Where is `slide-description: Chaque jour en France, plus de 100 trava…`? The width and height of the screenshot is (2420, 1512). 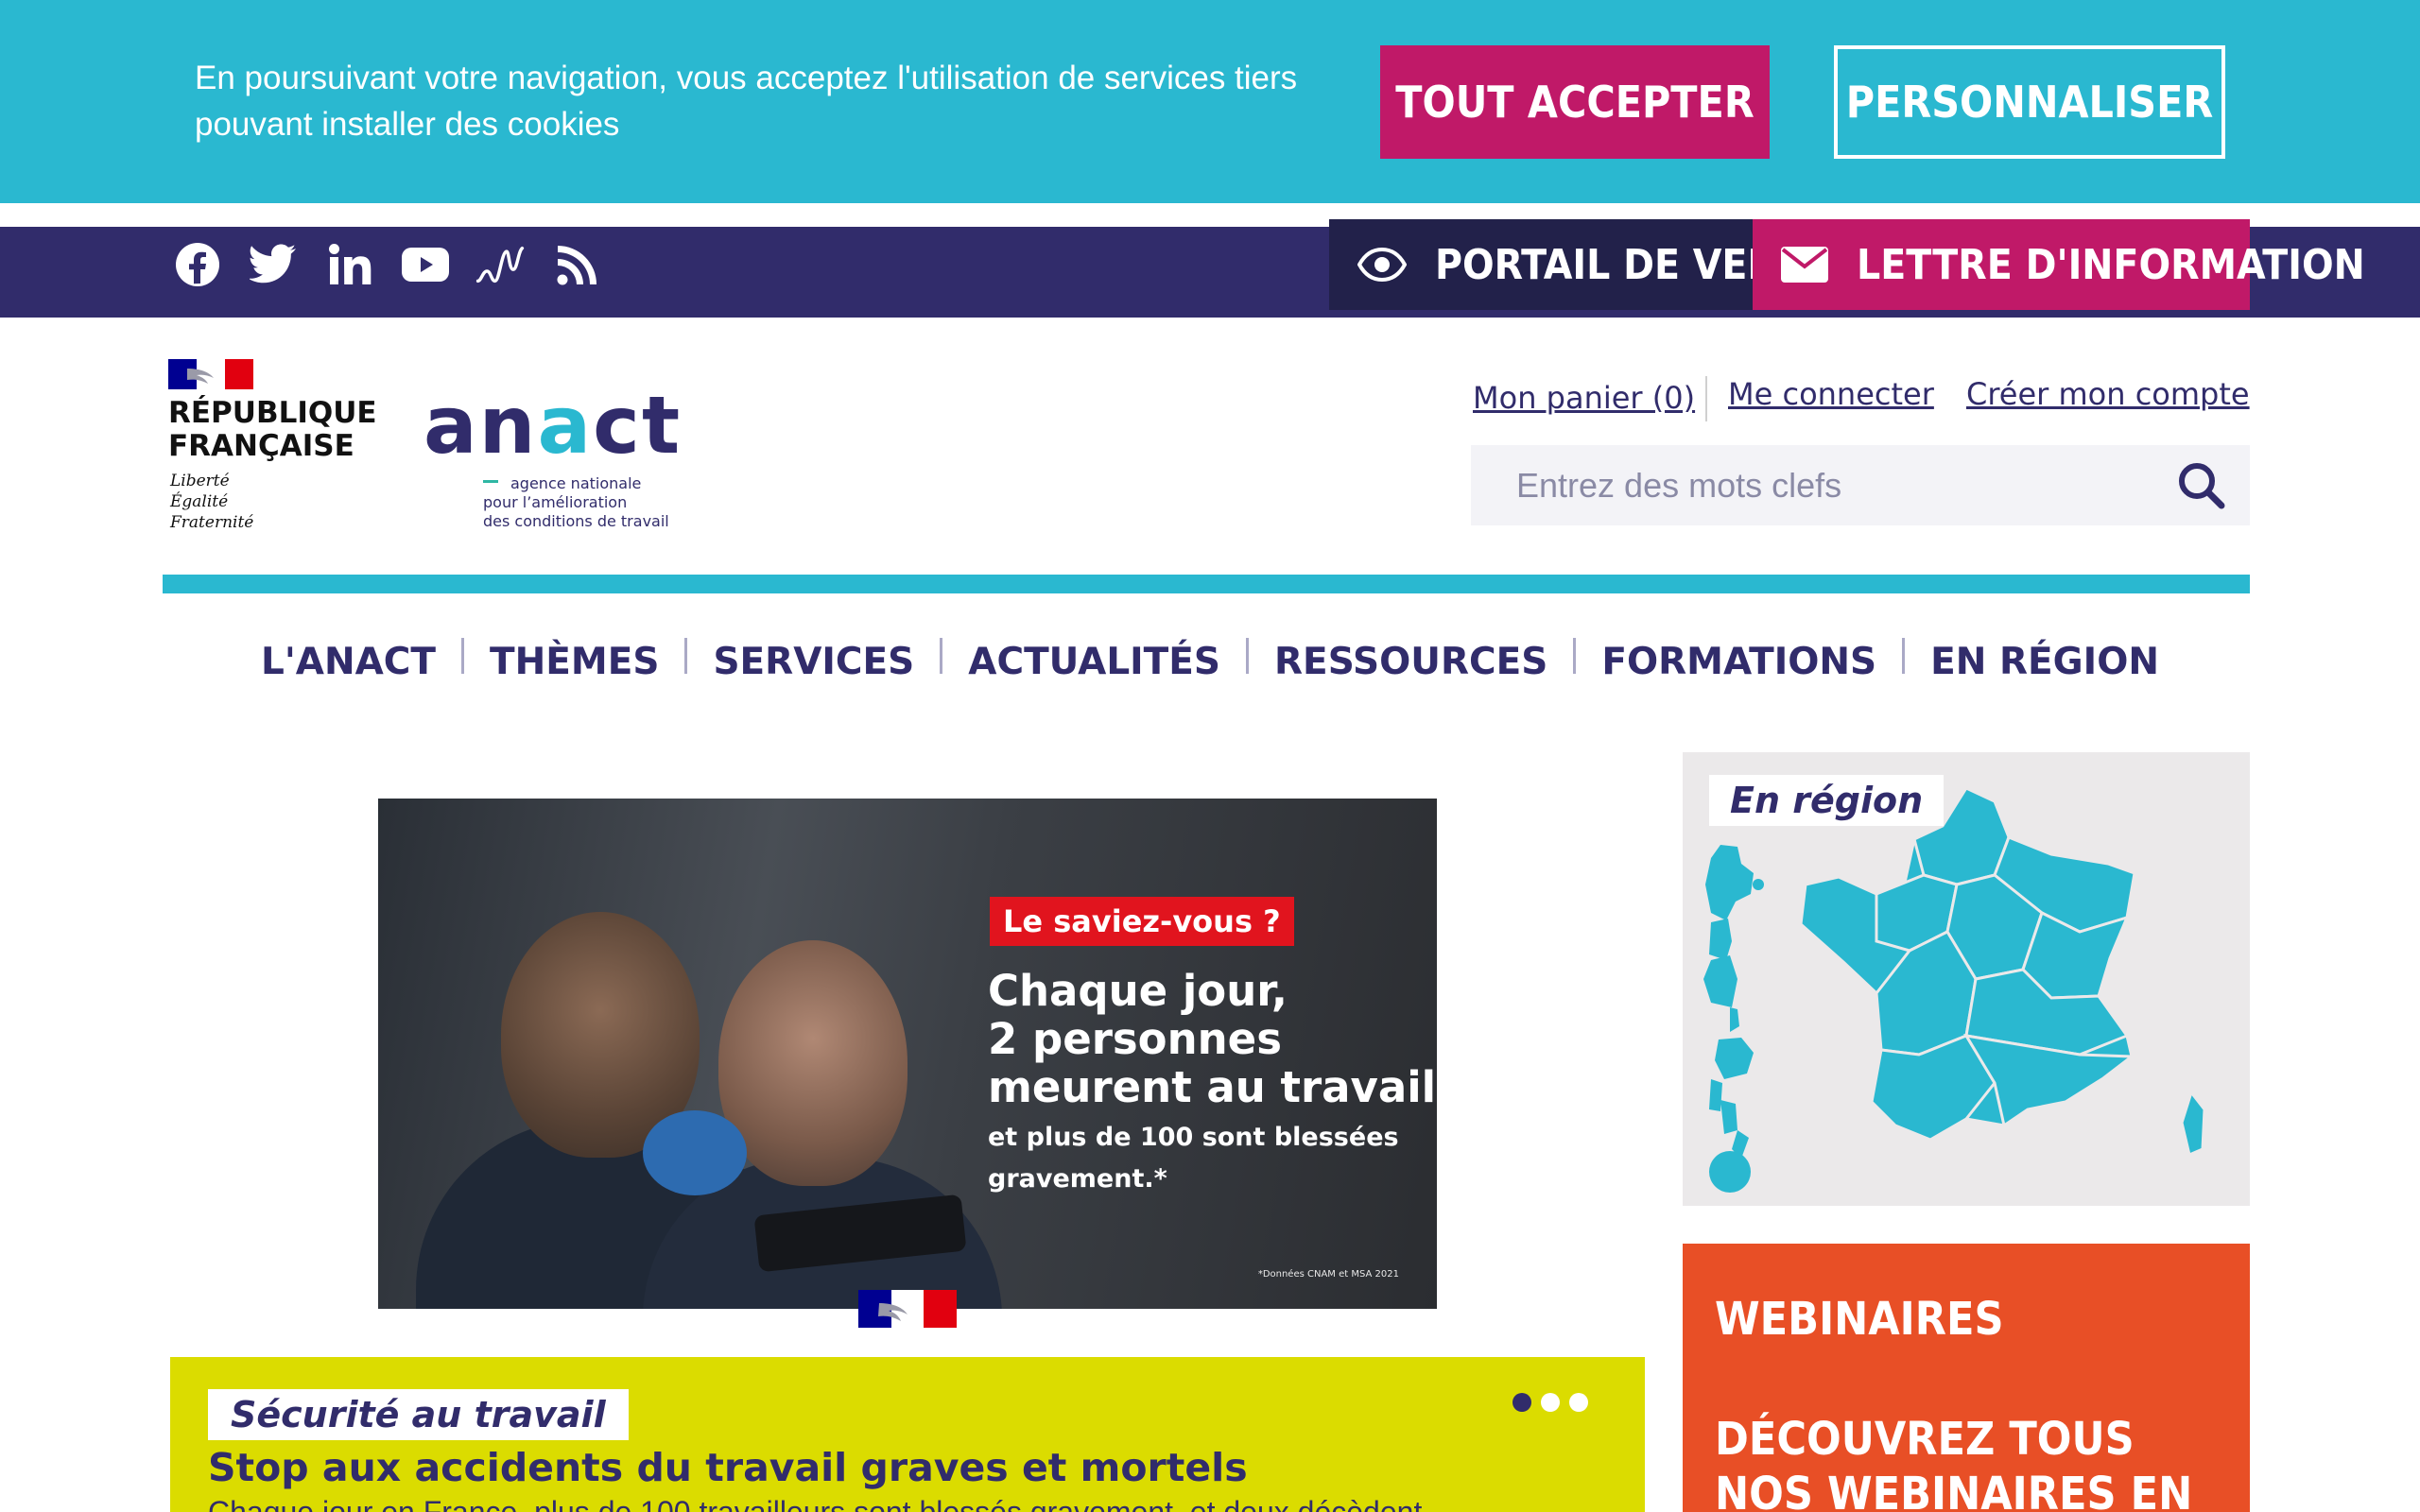
slide-description: Chaque jour en France, plus de 100 trava… is located at coordinates (815, 1503).